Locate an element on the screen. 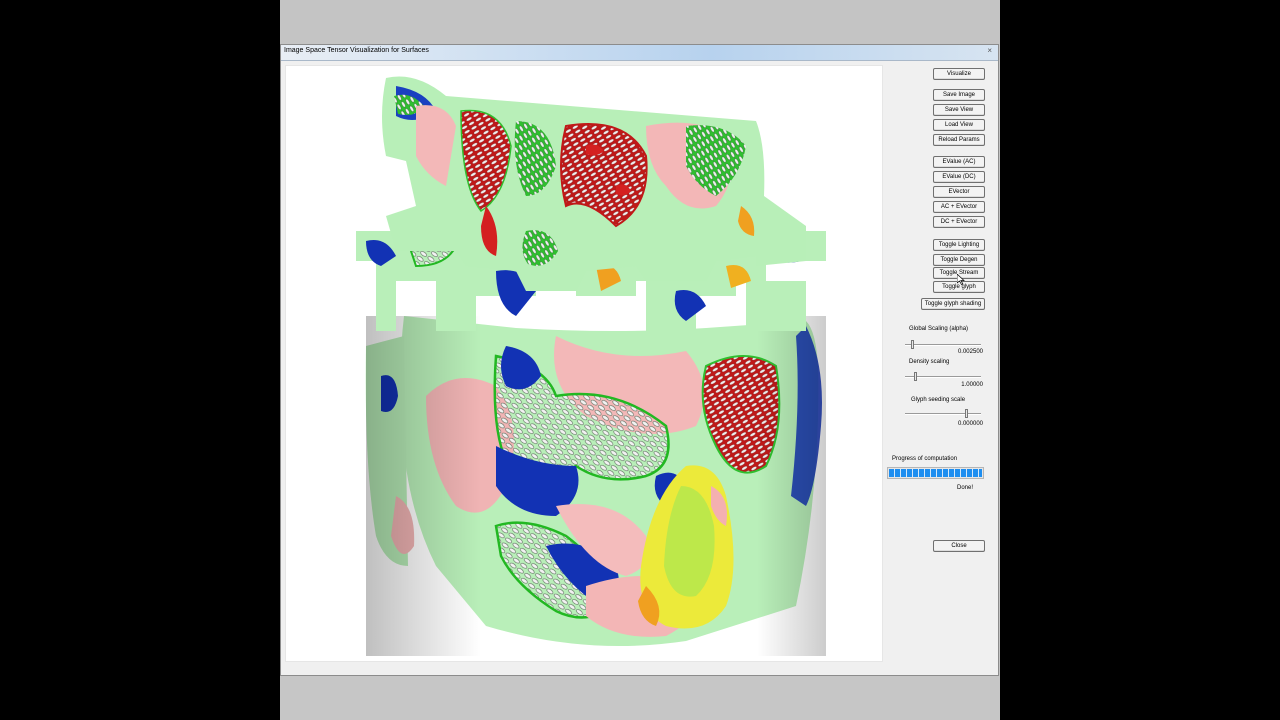  global-scaling-label: Global Scaling (alpha) is located at coordinates (939, 329).